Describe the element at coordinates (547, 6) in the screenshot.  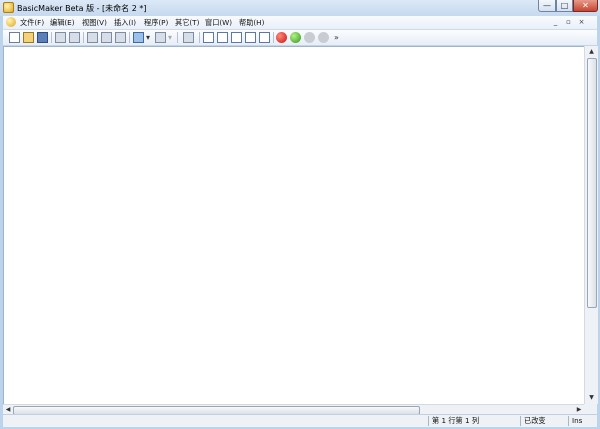
I see `minimize-button: —` at that location.